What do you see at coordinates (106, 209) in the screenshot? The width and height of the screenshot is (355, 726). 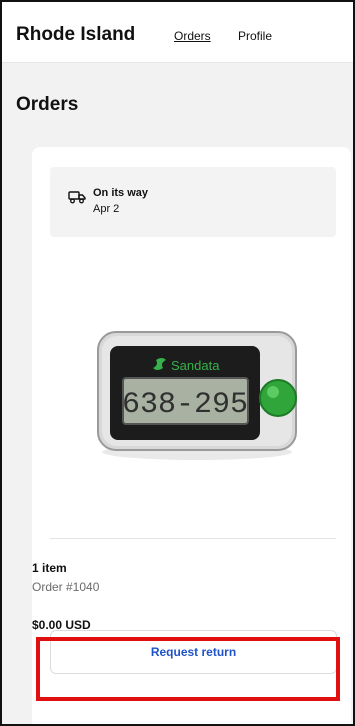 I see `status-date: Apr 2` at bounding box center [106, 209].